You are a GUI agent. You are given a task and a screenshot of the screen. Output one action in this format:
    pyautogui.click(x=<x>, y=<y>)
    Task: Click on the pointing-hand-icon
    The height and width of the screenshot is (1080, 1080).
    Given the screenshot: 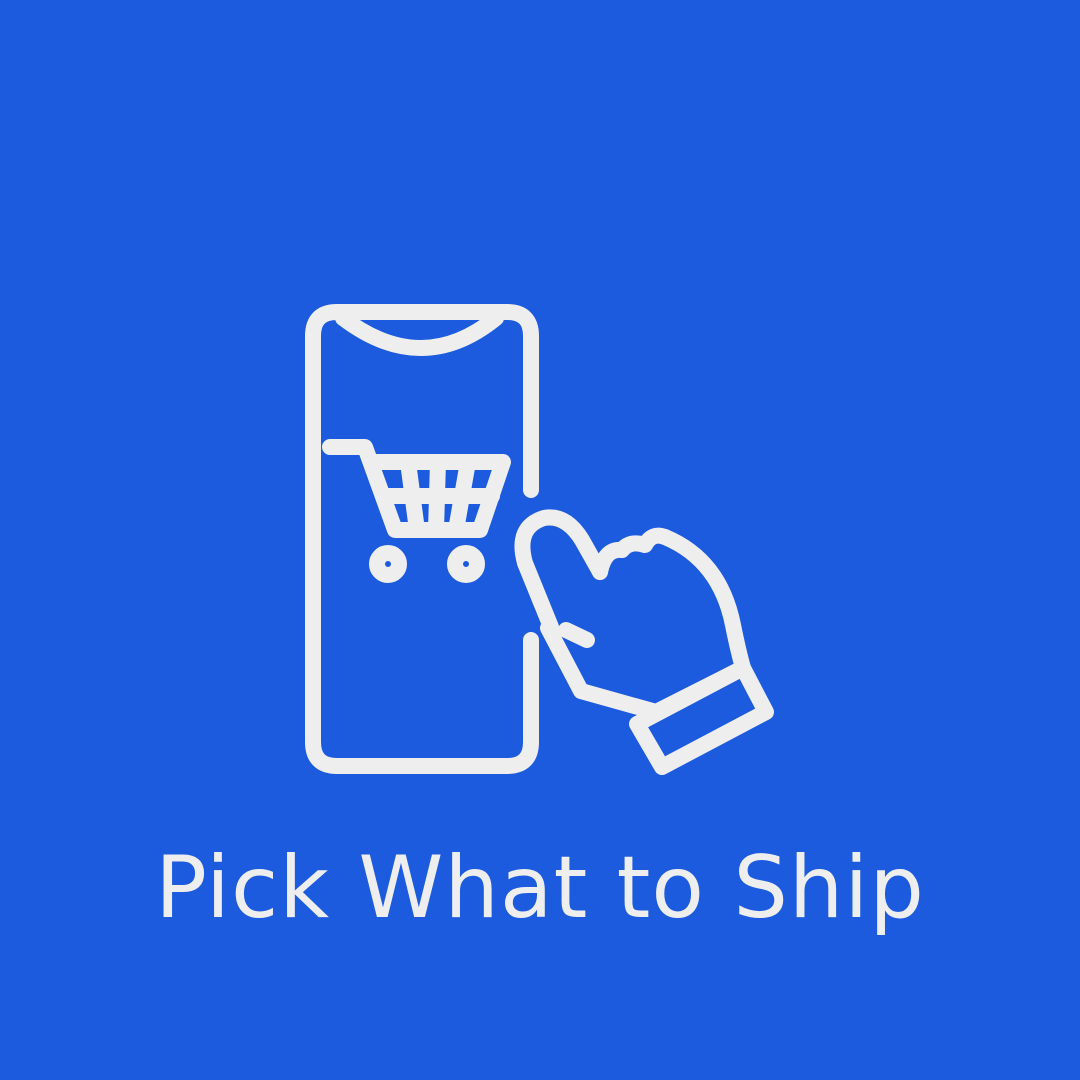 What is the action you would take?
    pyautogui.click(x=644, y=642)
    